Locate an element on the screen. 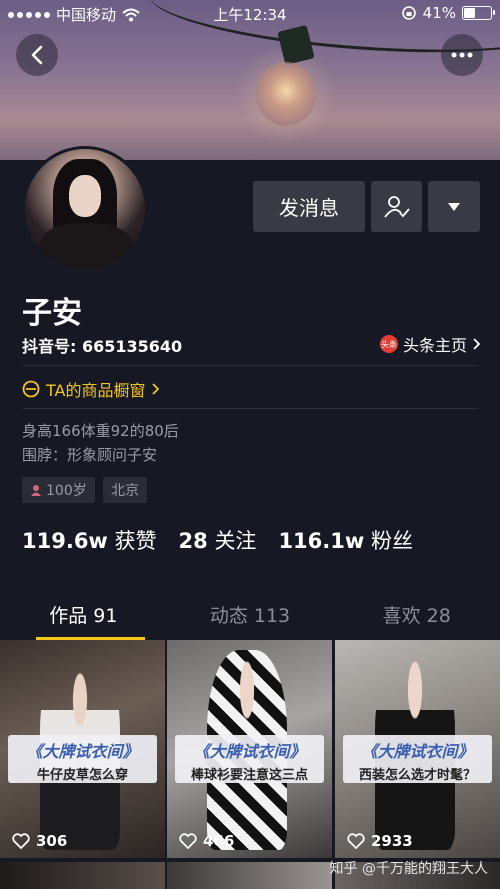 The height and width of the screenshot is (889, 500). video-thumbnail: 《大牌试衣间》 牛仔皮草怎么穿 306 is located at coordinates (82, 749).